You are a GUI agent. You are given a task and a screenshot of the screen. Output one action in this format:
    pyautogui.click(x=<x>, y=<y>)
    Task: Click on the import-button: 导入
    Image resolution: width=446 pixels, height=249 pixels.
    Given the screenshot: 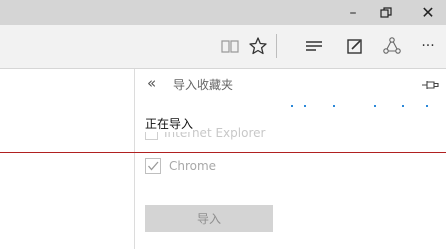 What is the action you would take?
    pyautogui.click(x=209, y=218)
    